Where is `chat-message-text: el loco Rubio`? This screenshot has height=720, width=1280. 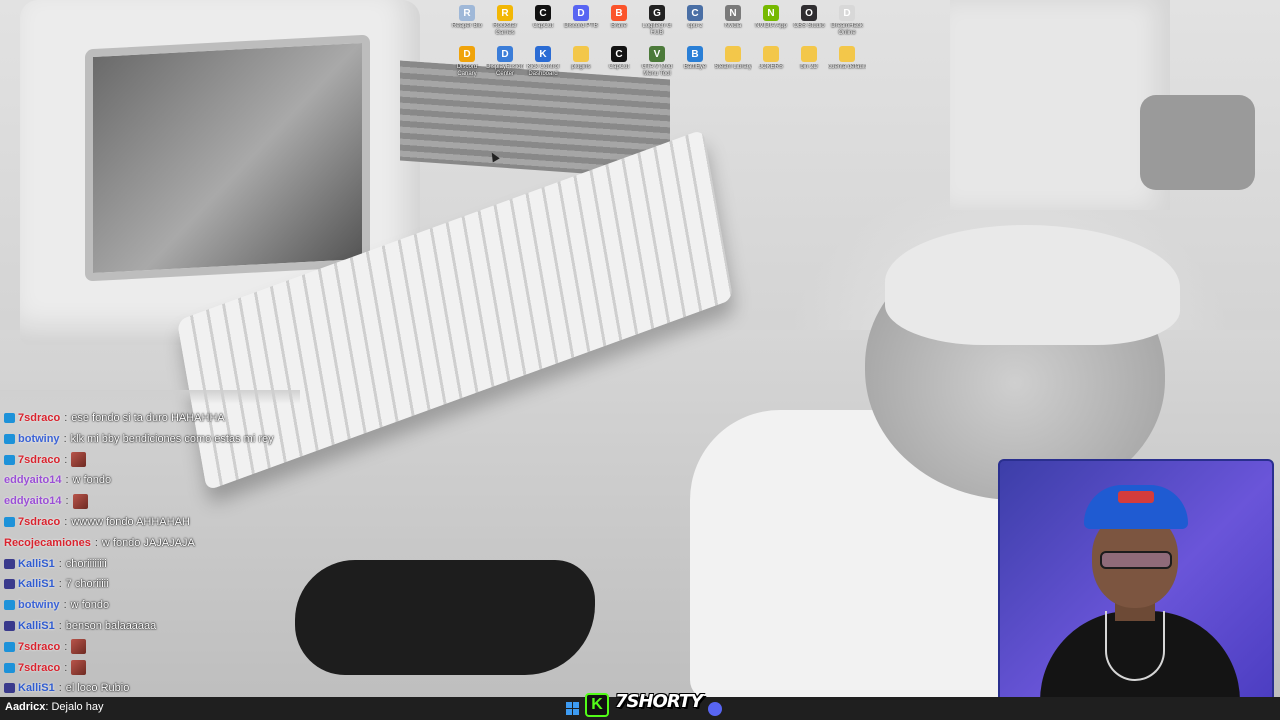 chat-message-text: el loco Rubio is located at coordinates (97, 688).